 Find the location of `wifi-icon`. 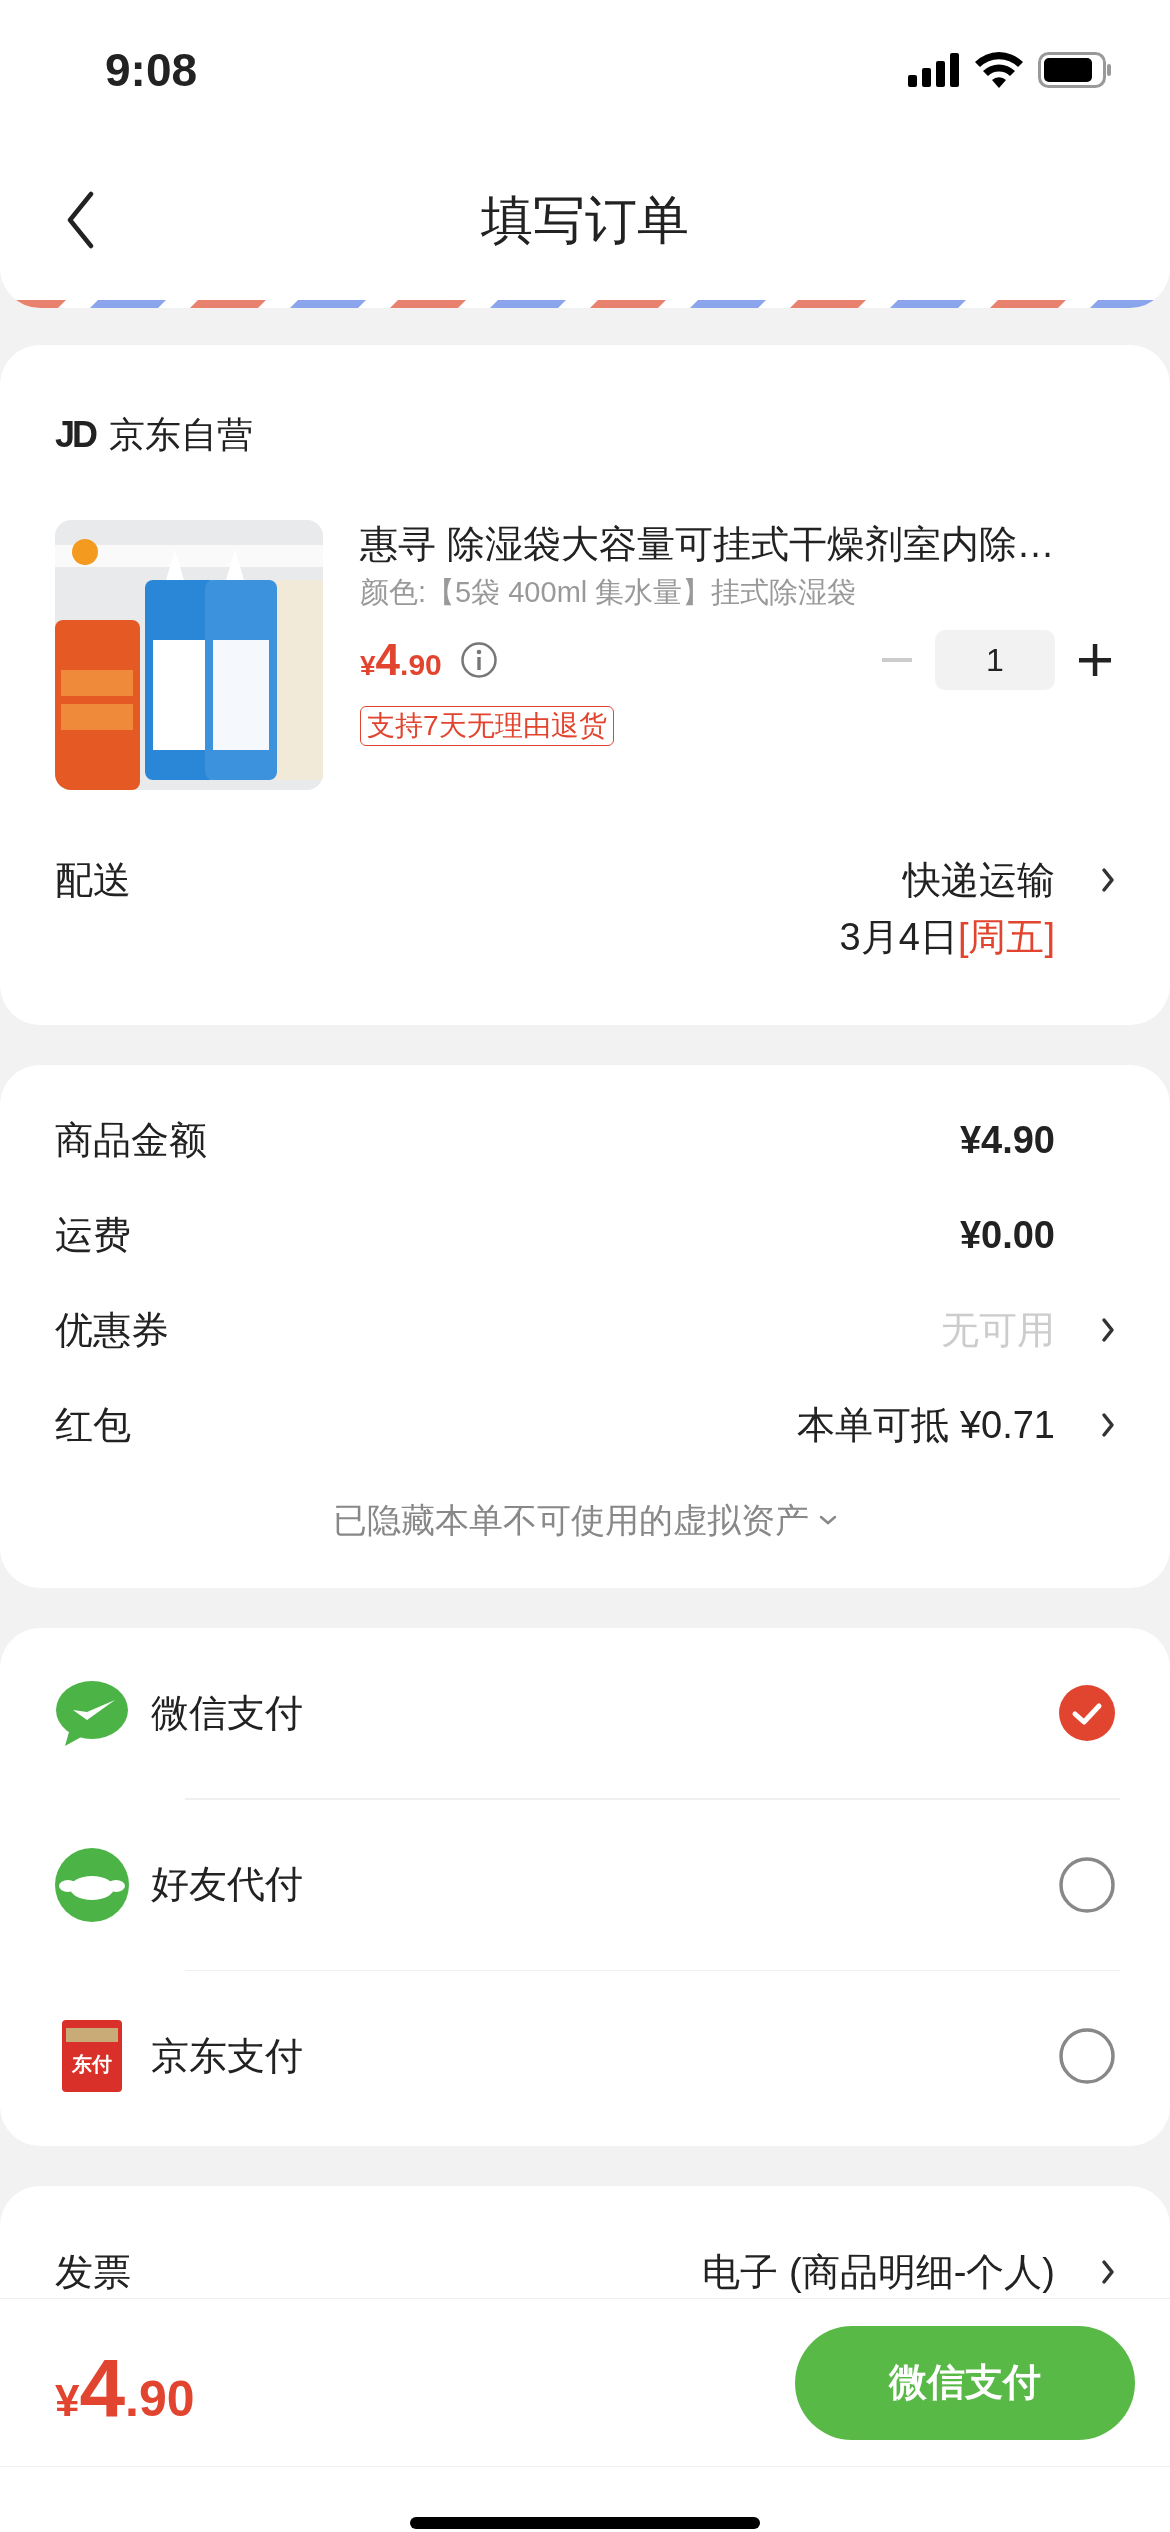

wifi-icon is located at coordinates (999, 70).